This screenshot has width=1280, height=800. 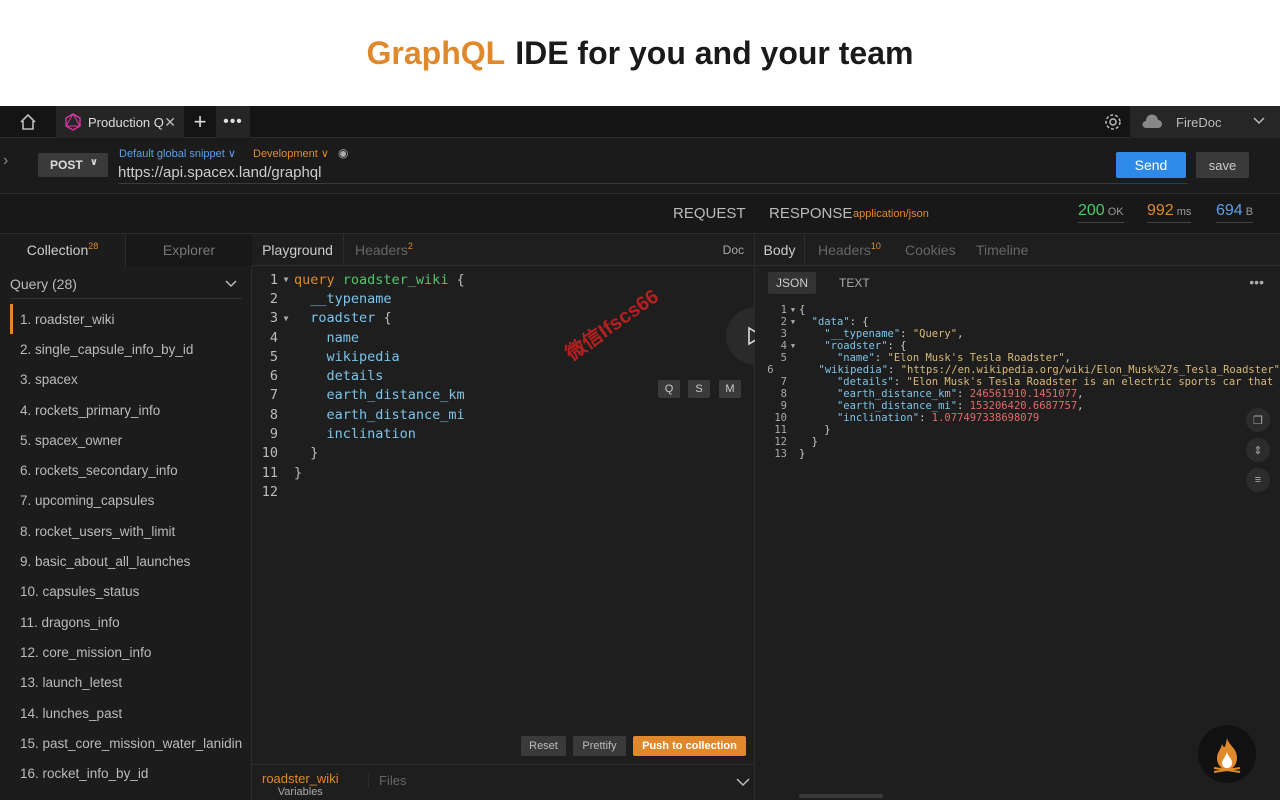 I want to click on code-line: 12 }, so click(x=796, y=442).